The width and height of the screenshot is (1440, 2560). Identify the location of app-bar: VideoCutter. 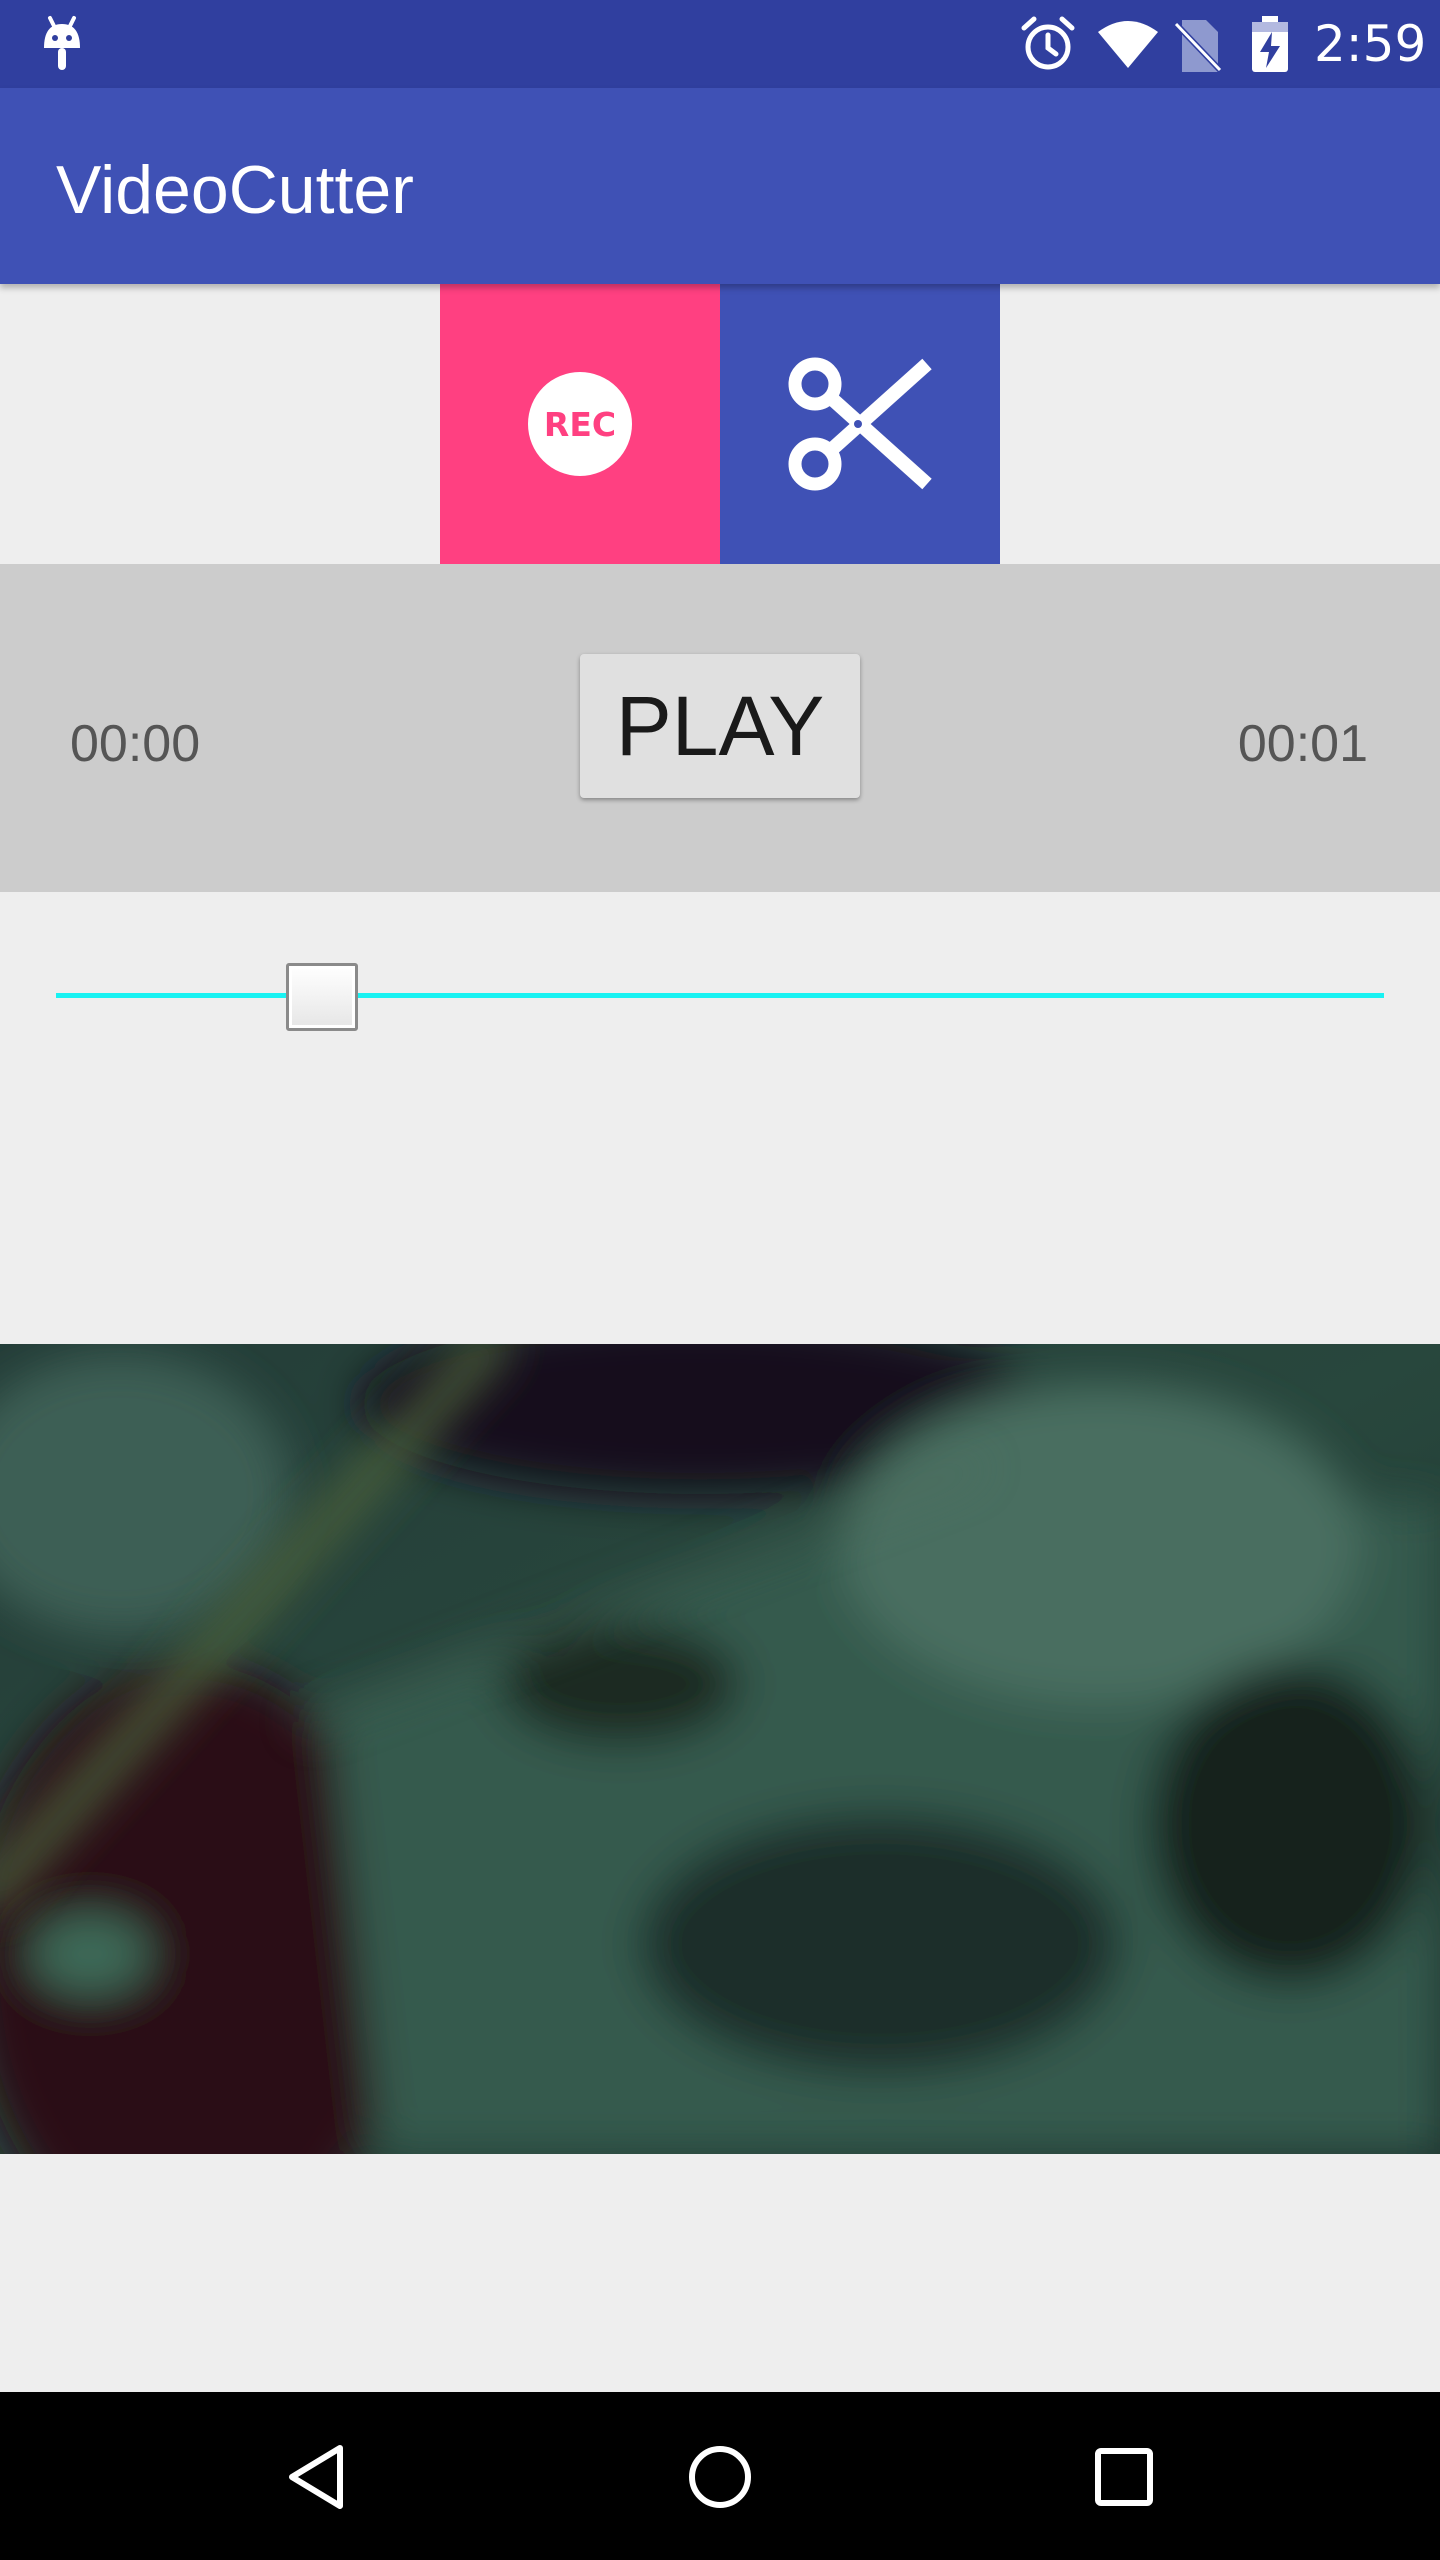
(720, 186).